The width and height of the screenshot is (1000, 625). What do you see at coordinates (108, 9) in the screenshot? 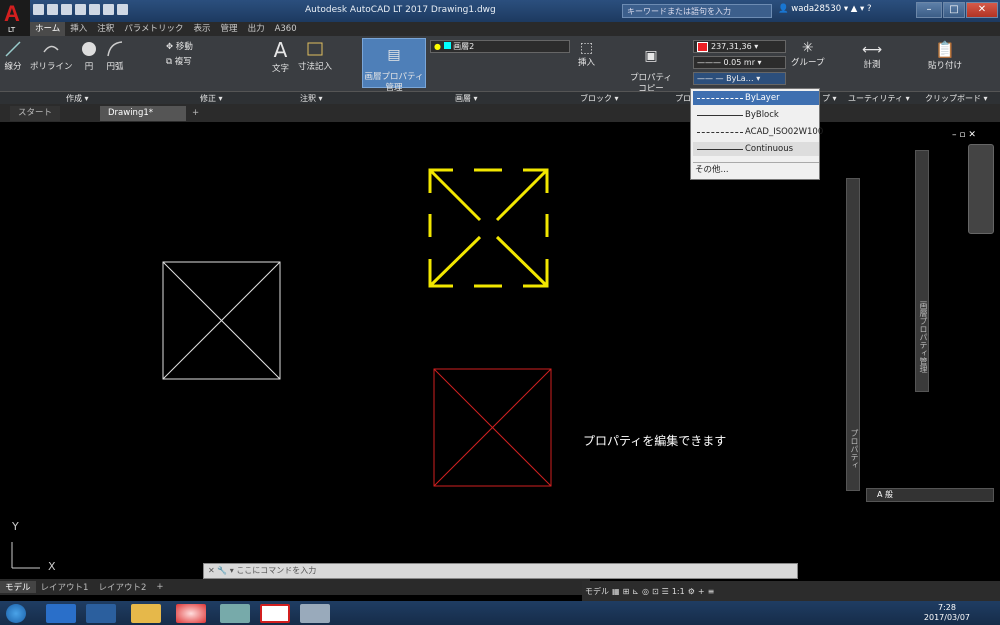
I see `undo-icon` at bounding box center [108, 9].